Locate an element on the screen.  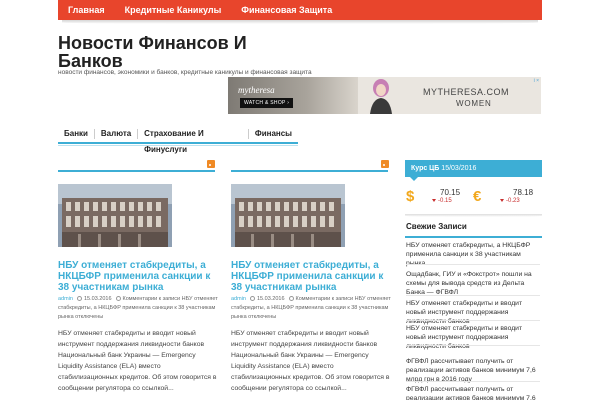
ad-brand: MYTHERESA.COM is located at coordinates (466, 92).